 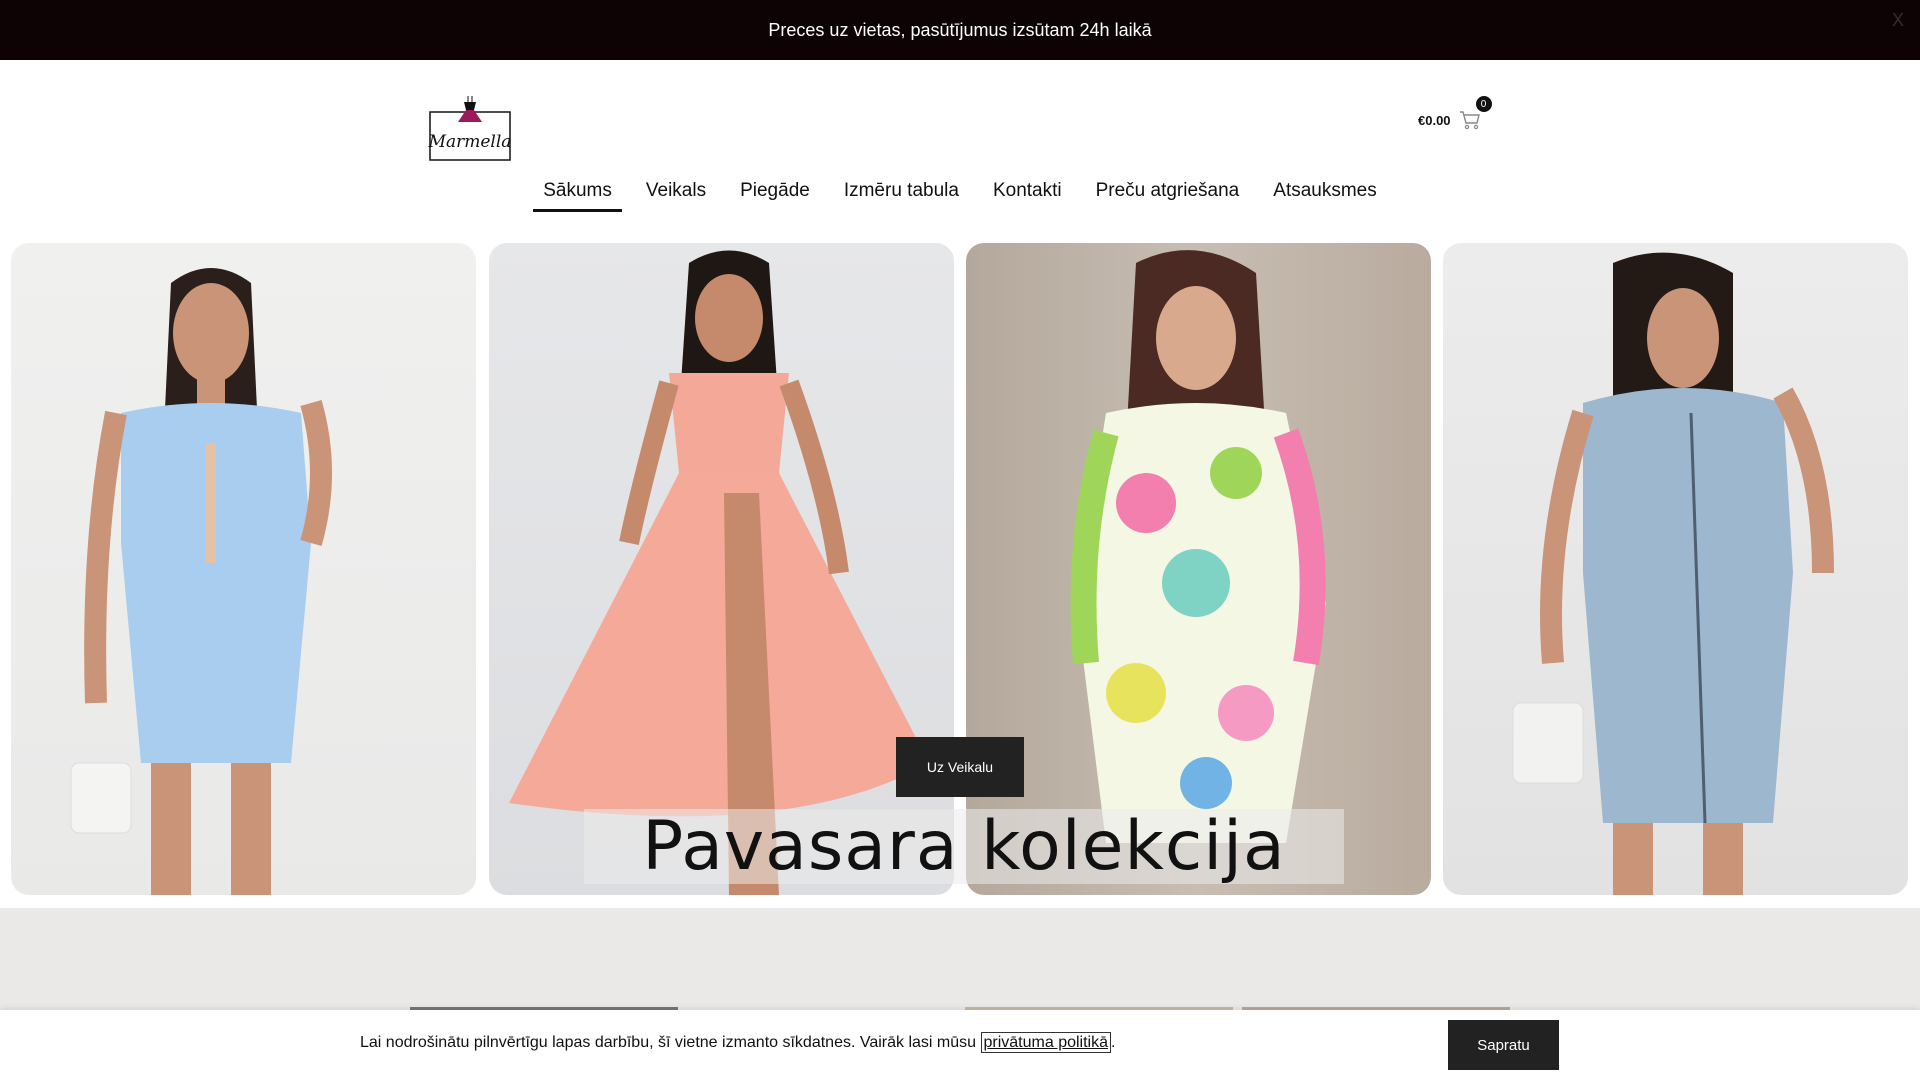 I want to click on cookie-accept-button: Sapratu, so click(x=1503, y=1045).